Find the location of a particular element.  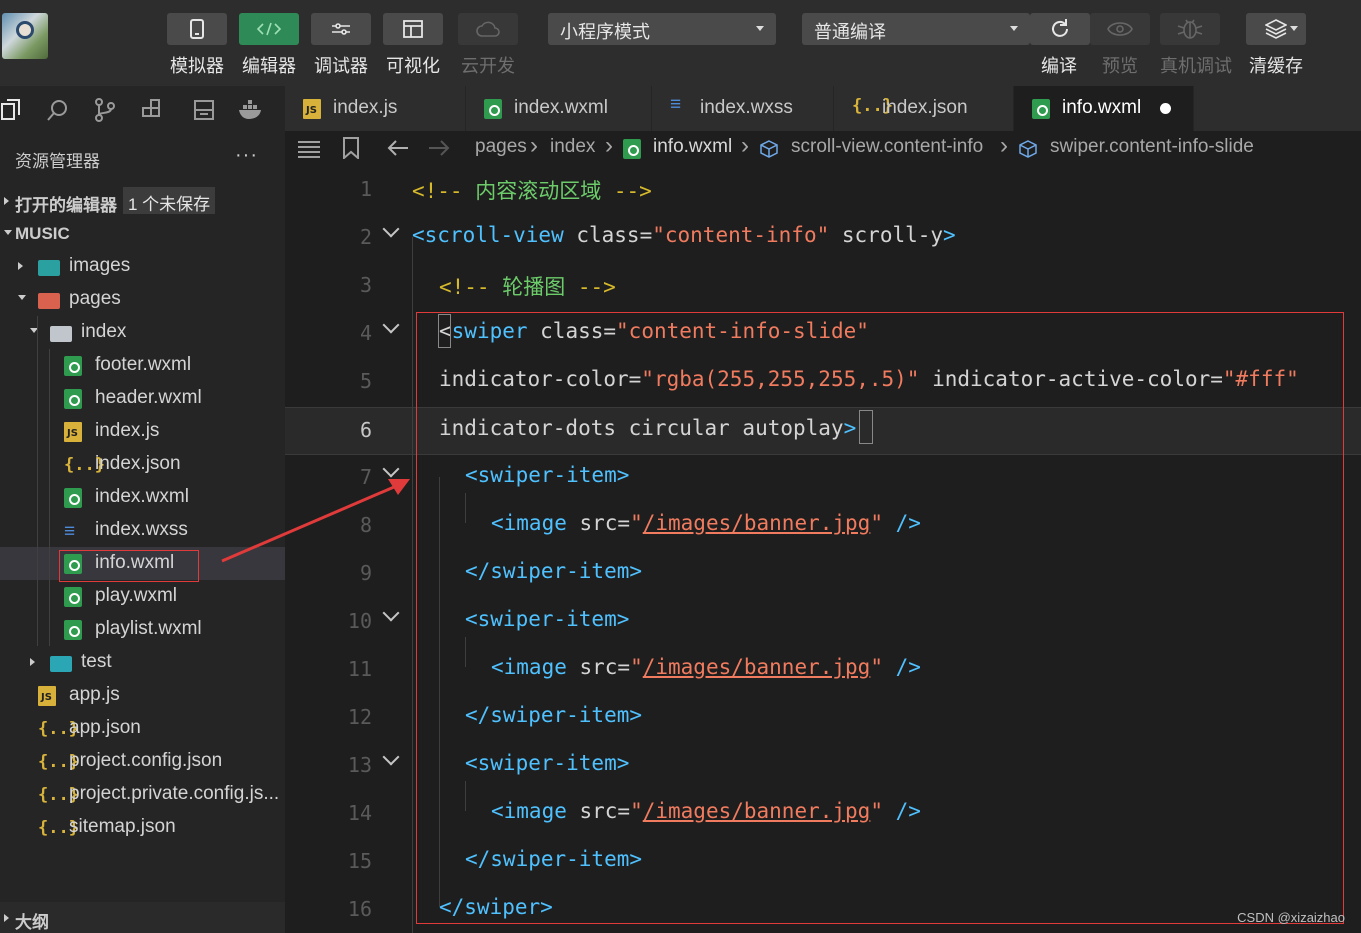

tree-item: play.wxml is located at coordinates (142, 596).